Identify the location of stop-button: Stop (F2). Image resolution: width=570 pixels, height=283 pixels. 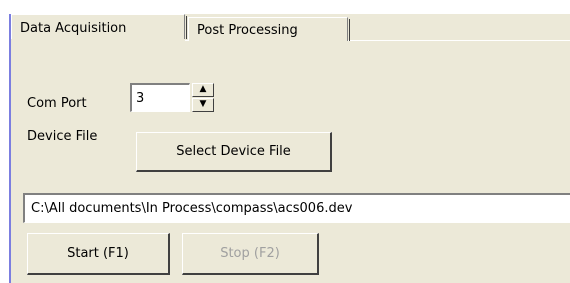
(250, 254).